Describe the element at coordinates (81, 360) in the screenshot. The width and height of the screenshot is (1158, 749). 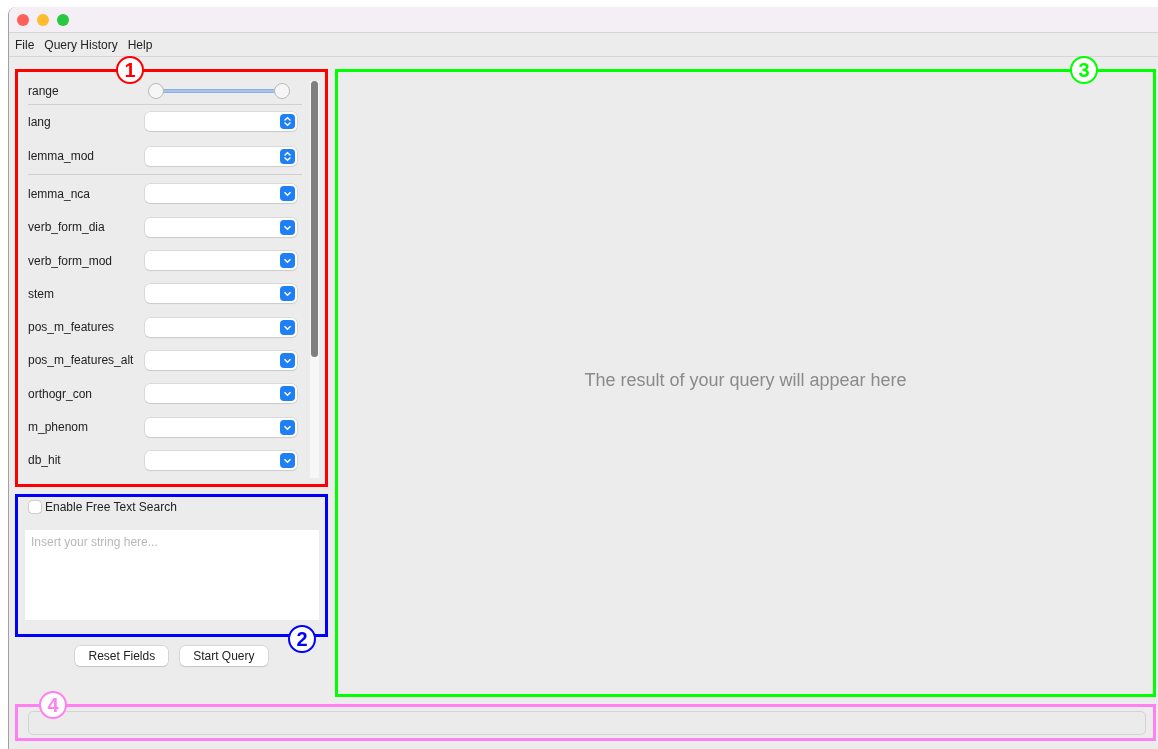
I see `field-label: pos_m_features_alt` at that location.